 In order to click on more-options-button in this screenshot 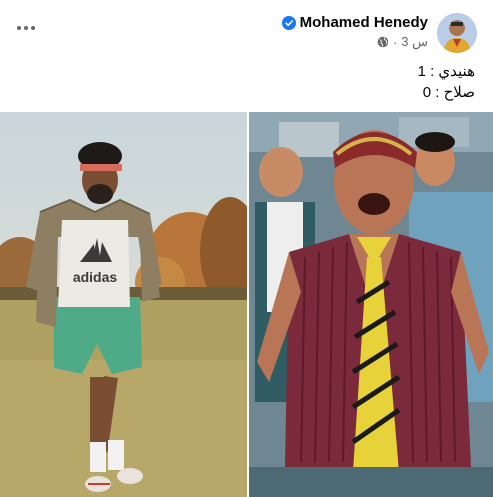, I will do `click(26, 28)`.